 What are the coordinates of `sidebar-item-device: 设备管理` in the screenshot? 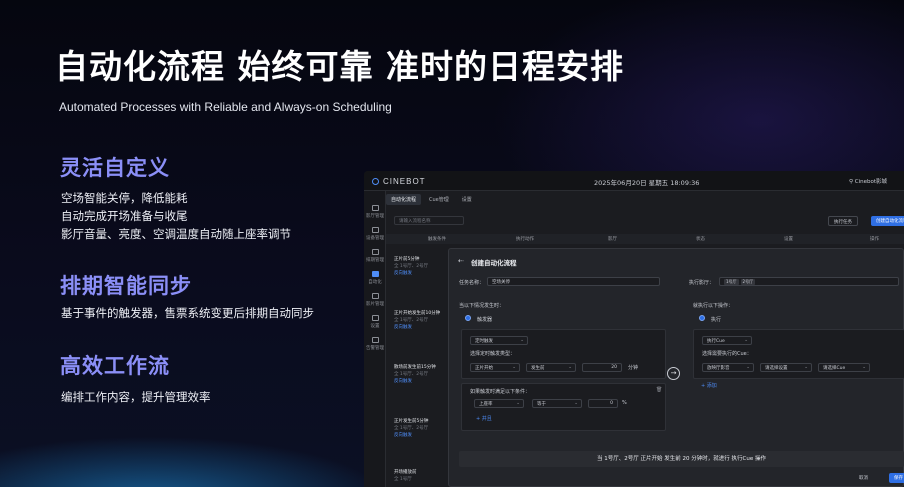 It's located at (375, 236).